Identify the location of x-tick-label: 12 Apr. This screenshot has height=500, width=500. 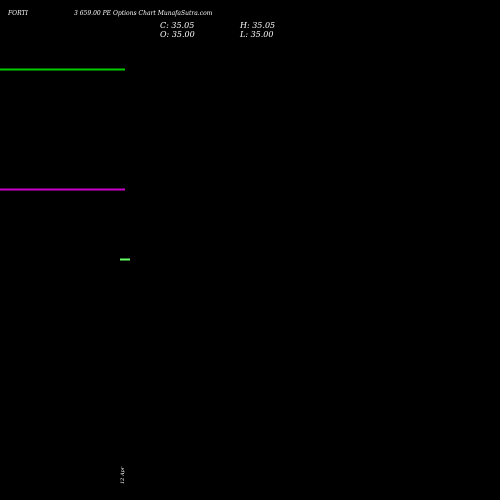
(123, 475).